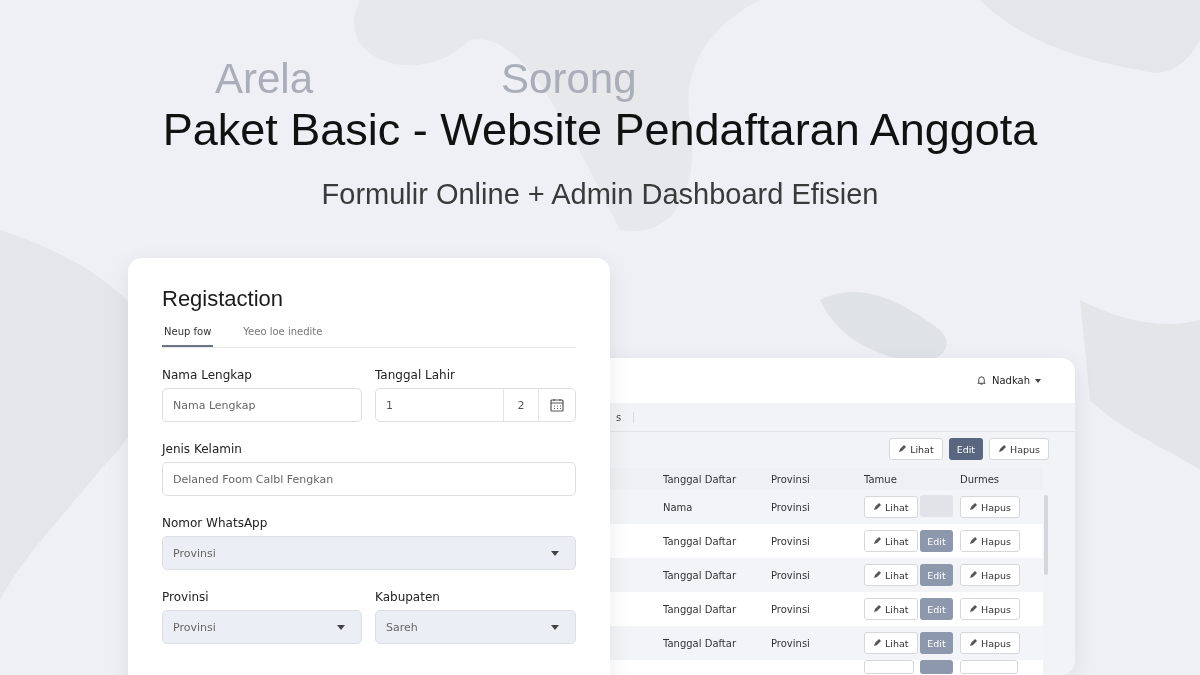 The height and width of the screenshot is (675, 1200). Describe the element at coordinates (1010, 380) in the screenshot. I see `user-menu: Nadkah` at that location.